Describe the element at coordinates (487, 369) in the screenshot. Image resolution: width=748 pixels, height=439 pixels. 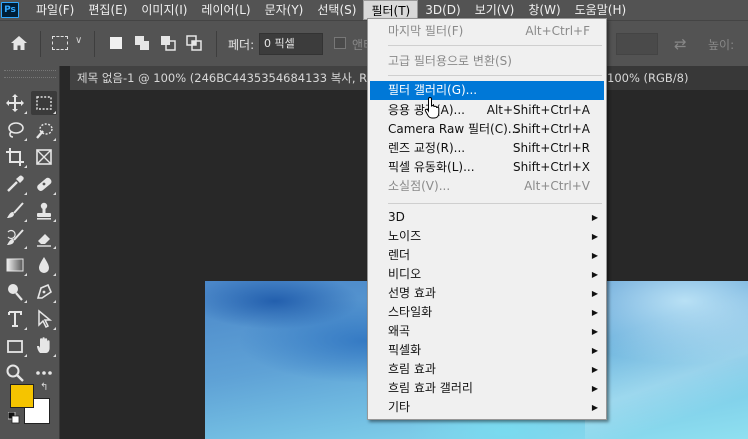
I see `menu-item-blur: 흐림 효과 ▶` at that location.